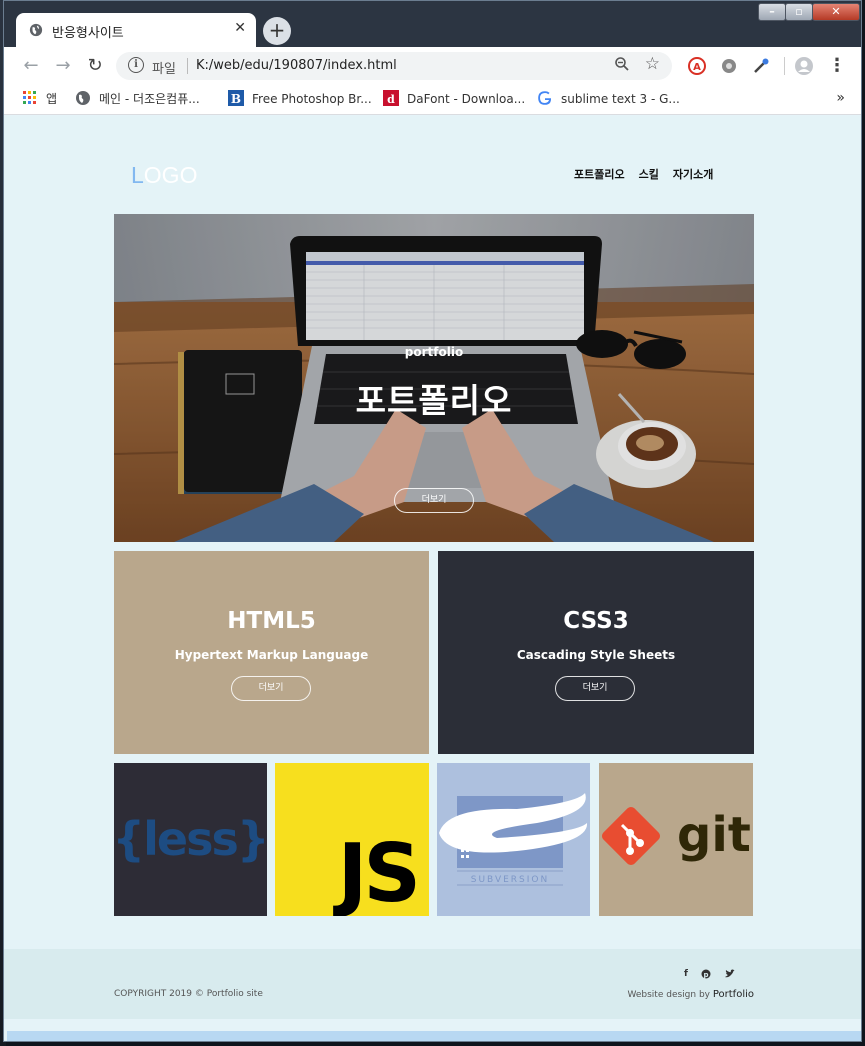 The image size is (865, 1046). I want to click on menu-kebab-icon: ⋮, so click(837, 66).